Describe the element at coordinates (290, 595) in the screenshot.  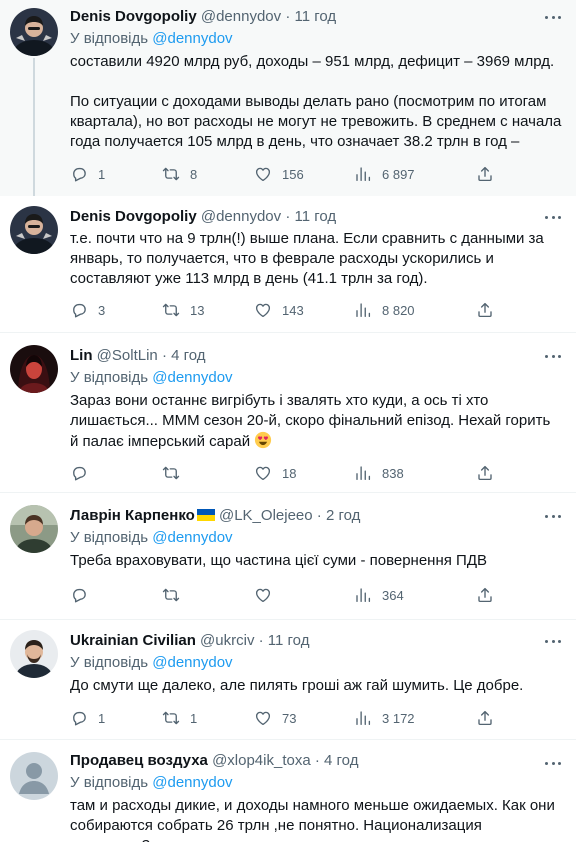
I see `tweet-actions: 364` at that location.